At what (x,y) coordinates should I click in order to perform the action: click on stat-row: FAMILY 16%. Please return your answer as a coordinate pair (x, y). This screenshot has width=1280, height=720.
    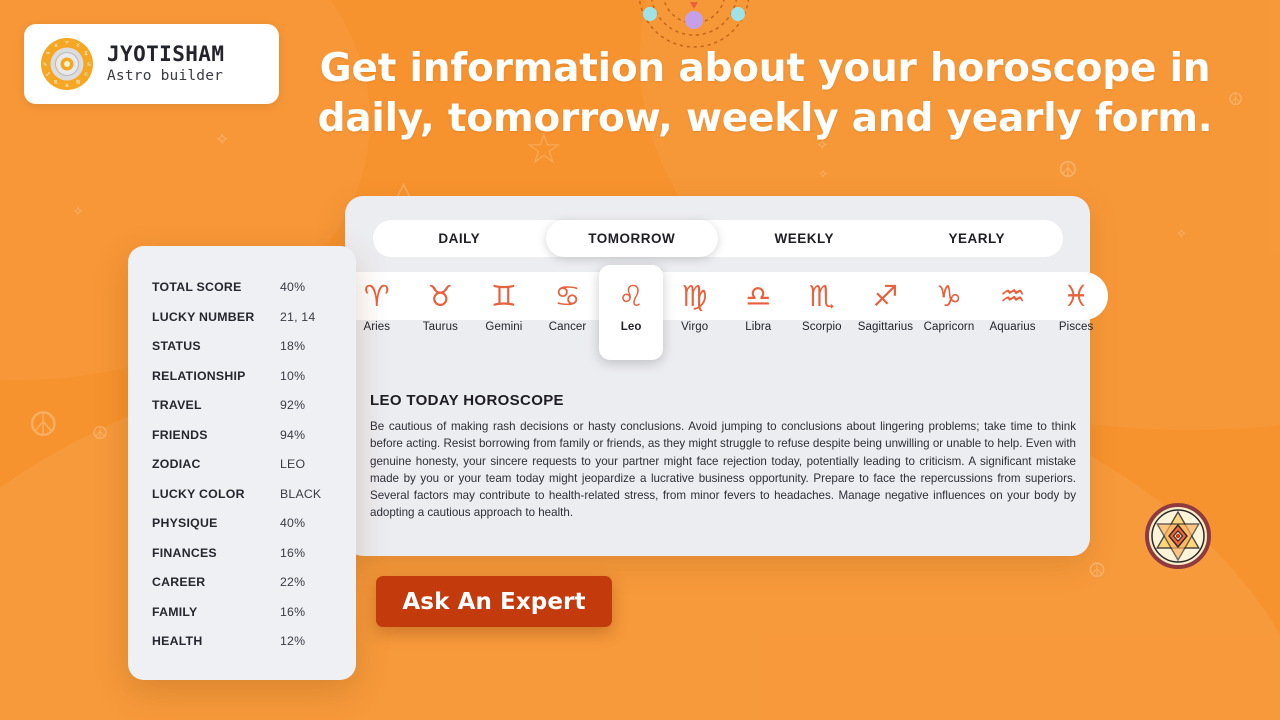
    Looking at the image, I should click on (242, 620).